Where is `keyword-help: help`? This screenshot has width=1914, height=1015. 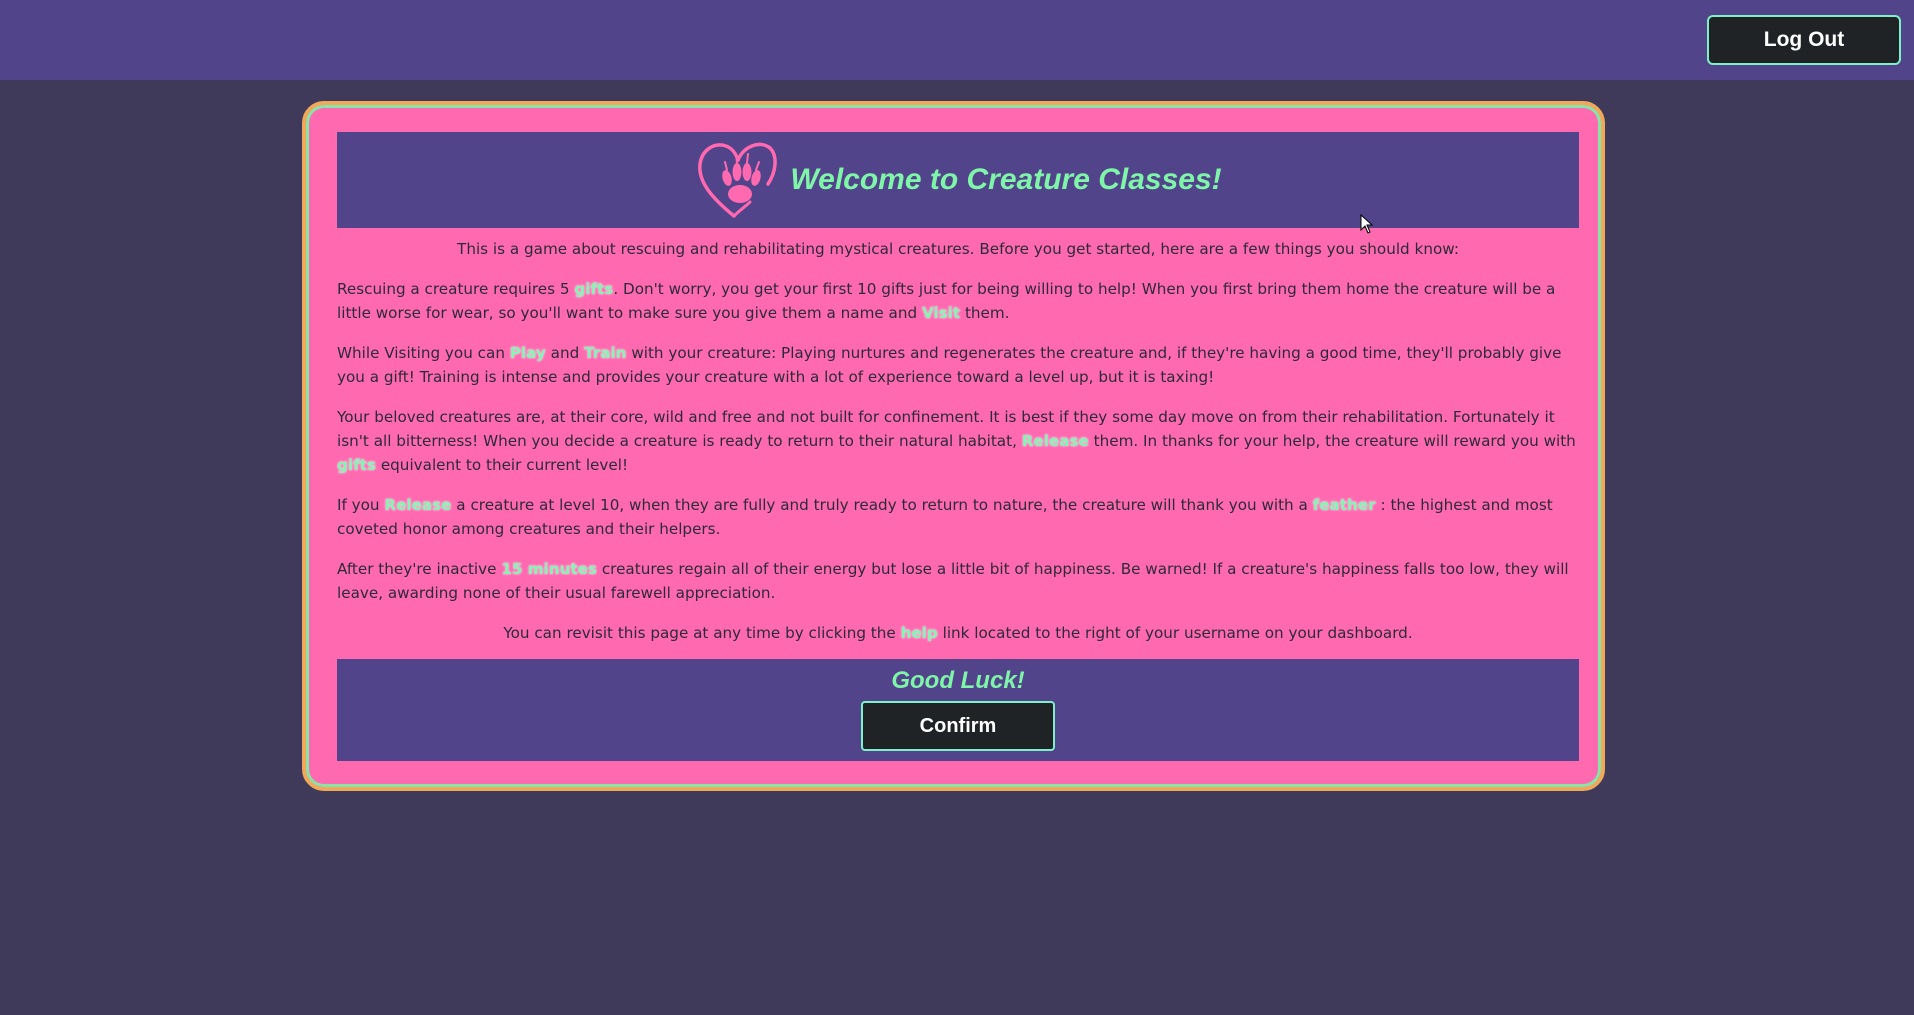
keyword-help: help is located at coordinates (919, 633).